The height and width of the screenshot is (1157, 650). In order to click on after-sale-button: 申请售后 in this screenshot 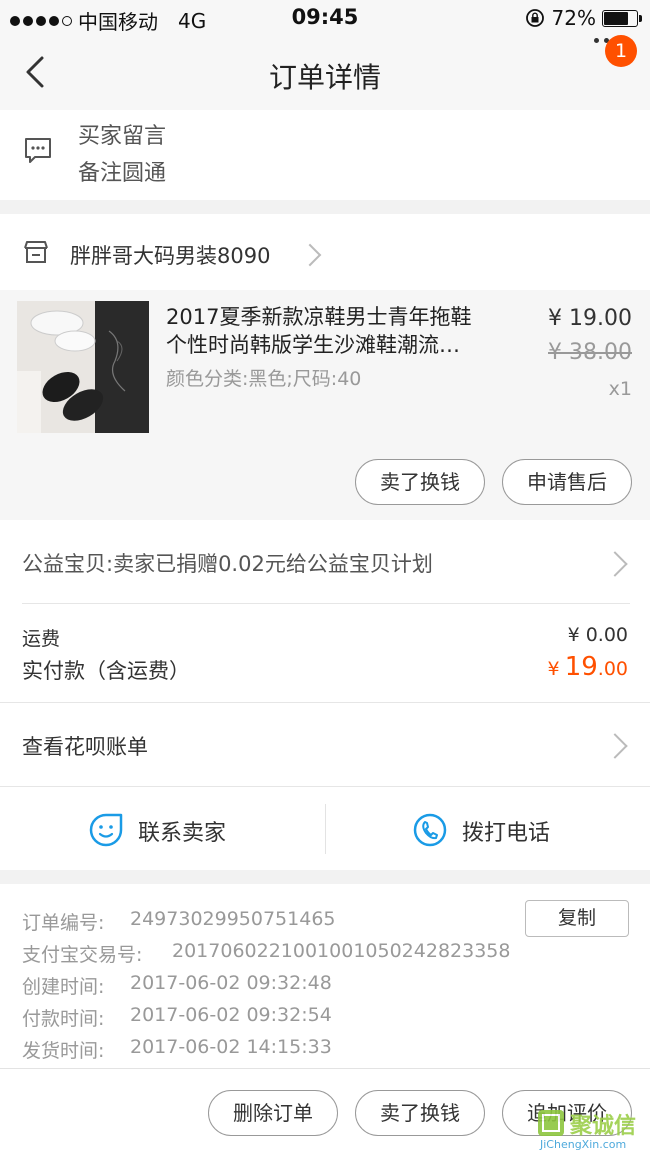, I will do `click(567, 482)`.